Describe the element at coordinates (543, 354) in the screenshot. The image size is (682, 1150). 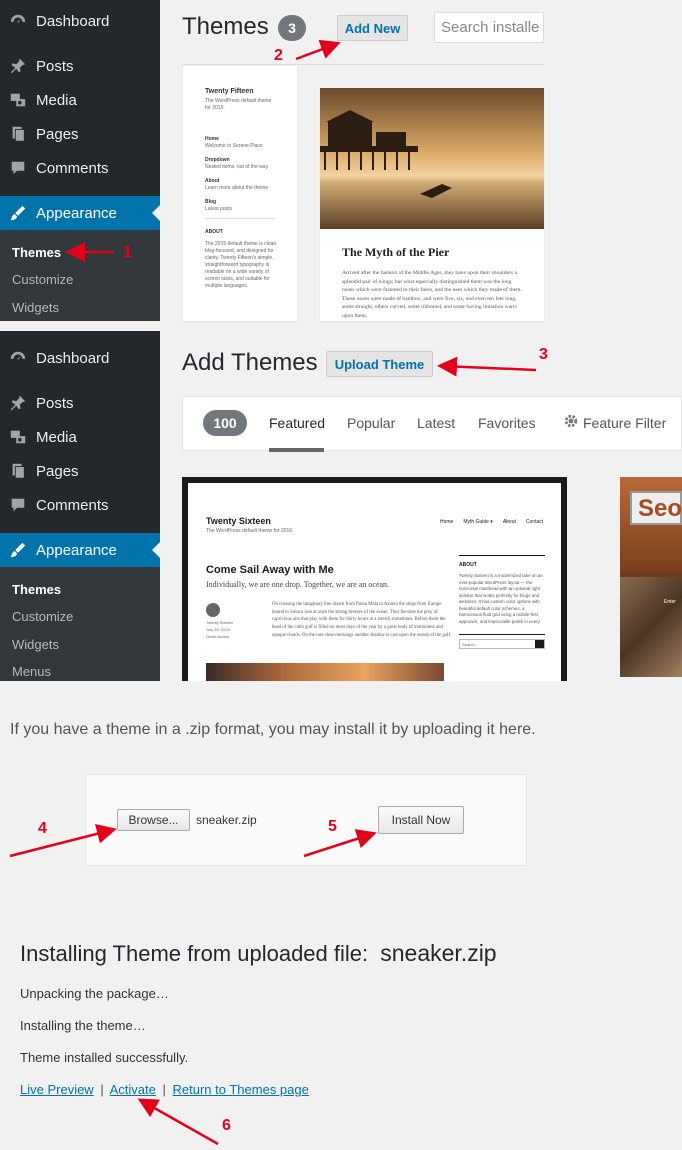
I see `step-marker-3: 3` at that location.